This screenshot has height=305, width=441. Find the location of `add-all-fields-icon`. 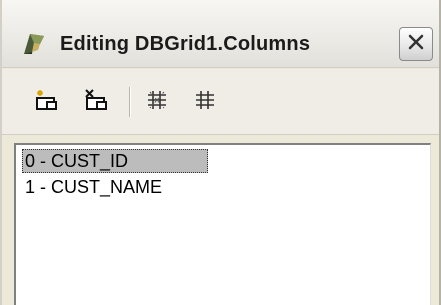

add-all-fields-icon is located at coordinates (157, 102).